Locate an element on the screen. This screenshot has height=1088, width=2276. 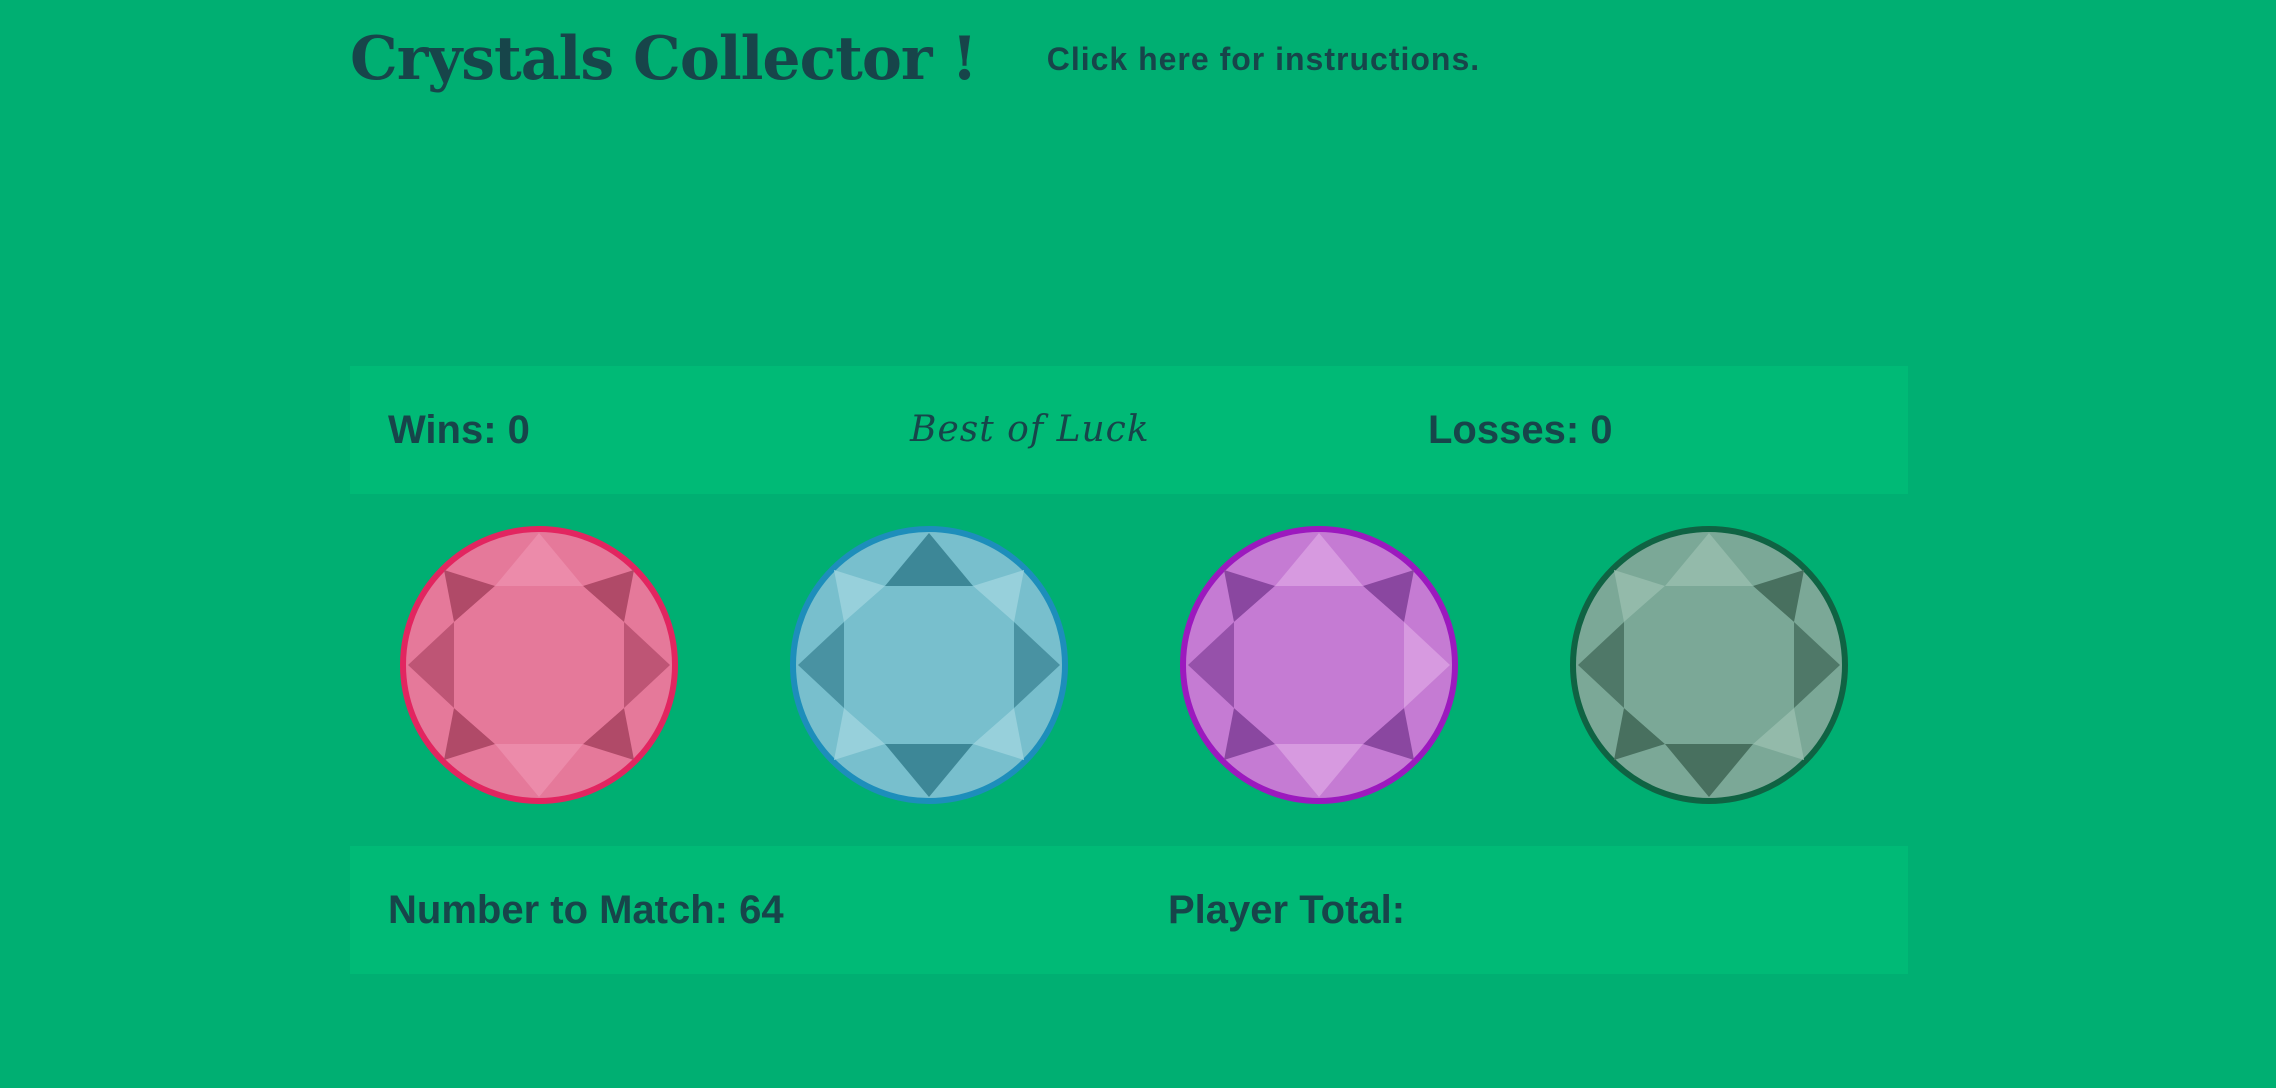
player-total: Player Total: is located at coordinates (1287, 910).